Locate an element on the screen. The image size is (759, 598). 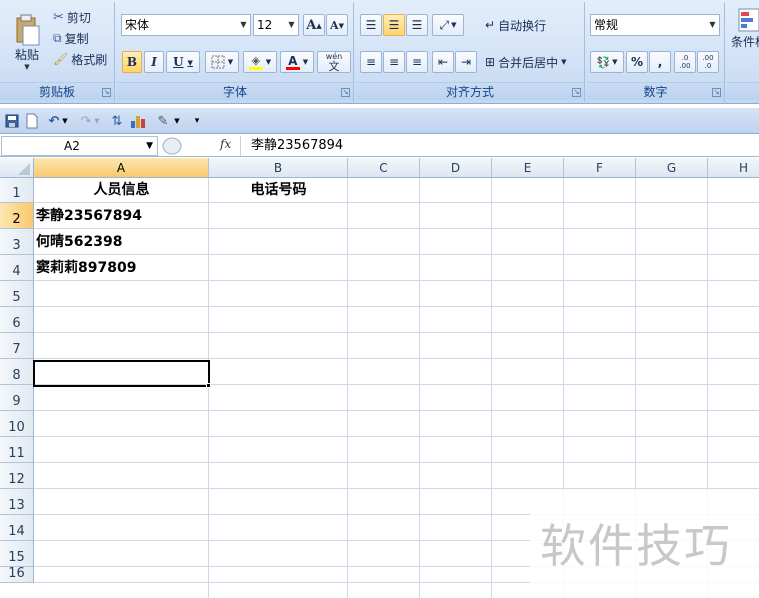
edit-dropdown-icon: ▼ is located at coordinates (177, 121).